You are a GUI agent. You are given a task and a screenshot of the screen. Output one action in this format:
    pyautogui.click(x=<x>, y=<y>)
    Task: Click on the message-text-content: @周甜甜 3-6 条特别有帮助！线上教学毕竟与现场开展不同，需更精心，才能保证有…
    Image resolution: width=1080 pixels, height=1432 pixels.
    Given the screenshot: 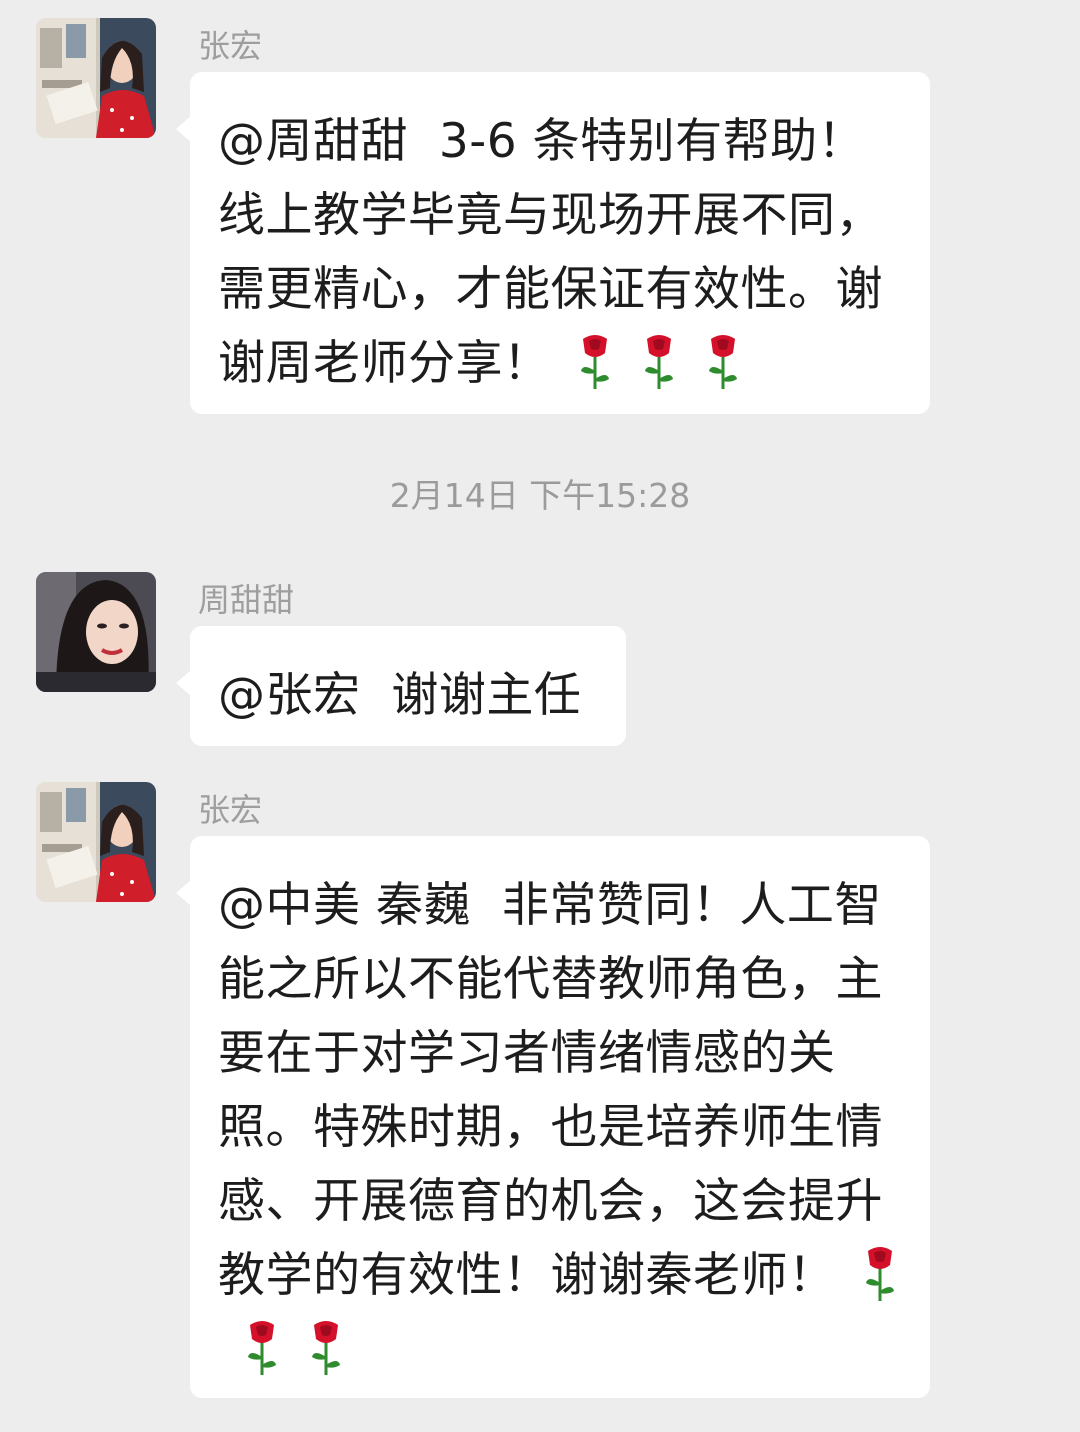 What is the action you would take?
    pyautogui.click(x=550, y=252)
    